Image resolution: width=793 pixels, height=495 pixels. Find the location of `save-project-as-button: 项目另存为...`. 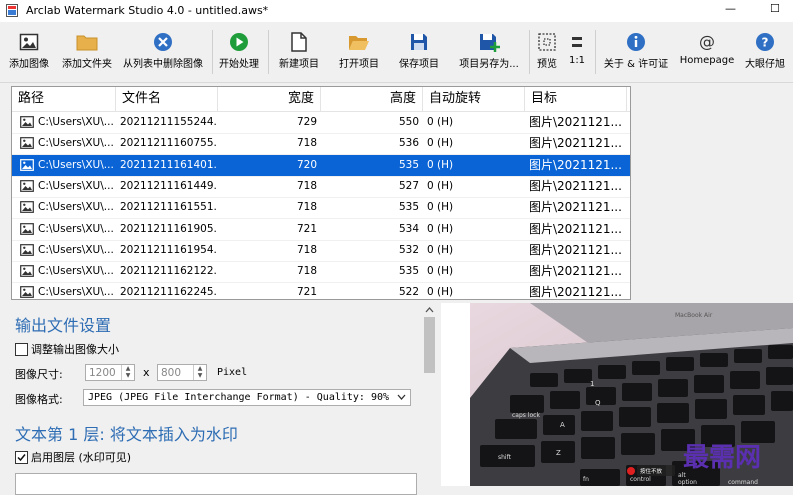

save-project-as-button: 项目另存为... is located at coordinates (489, 52).